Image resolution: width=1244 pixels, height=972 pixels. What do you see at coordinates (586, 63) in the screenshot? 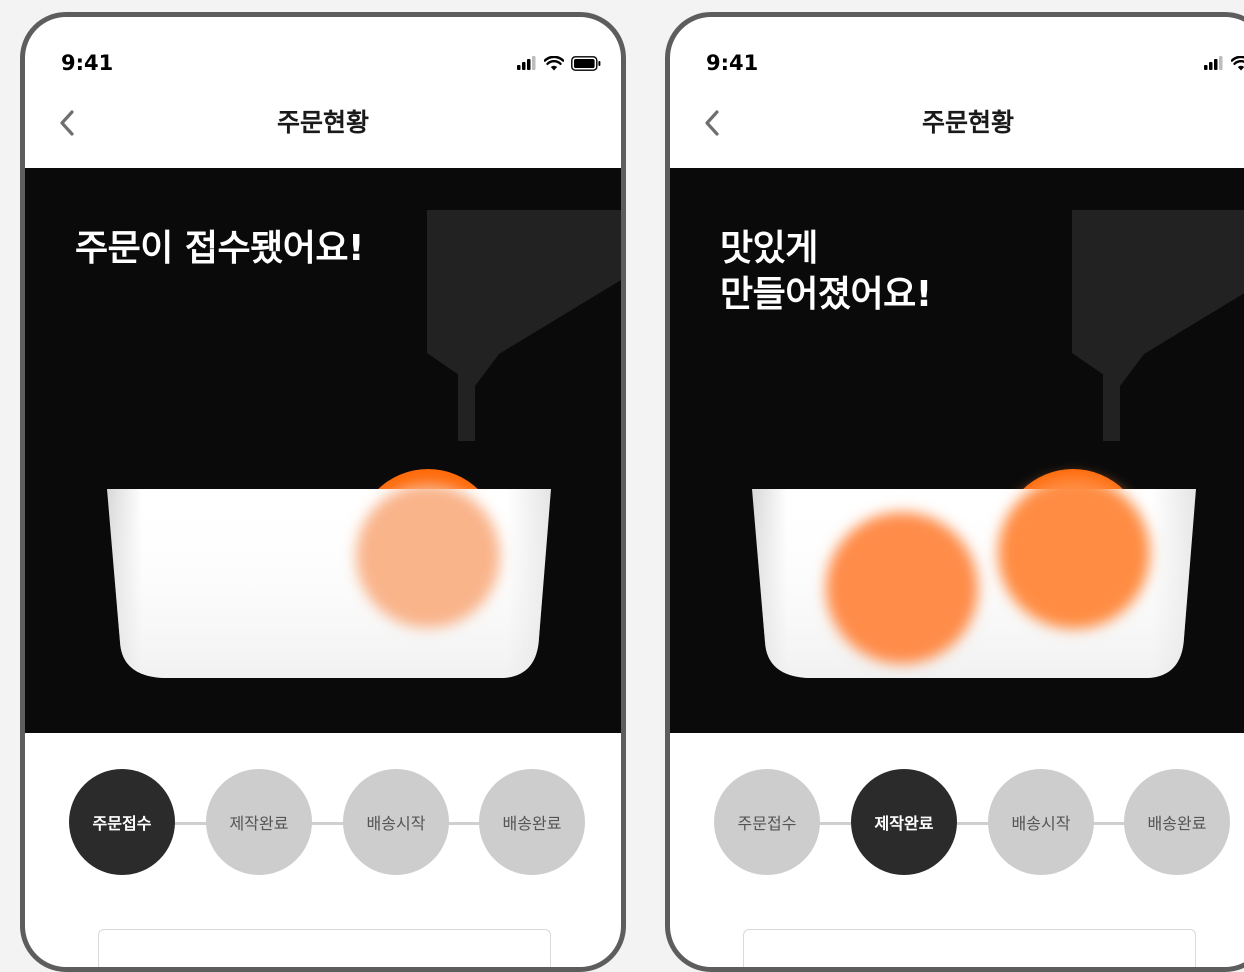
I see `battery-icon` at bounding box center [586, 63].